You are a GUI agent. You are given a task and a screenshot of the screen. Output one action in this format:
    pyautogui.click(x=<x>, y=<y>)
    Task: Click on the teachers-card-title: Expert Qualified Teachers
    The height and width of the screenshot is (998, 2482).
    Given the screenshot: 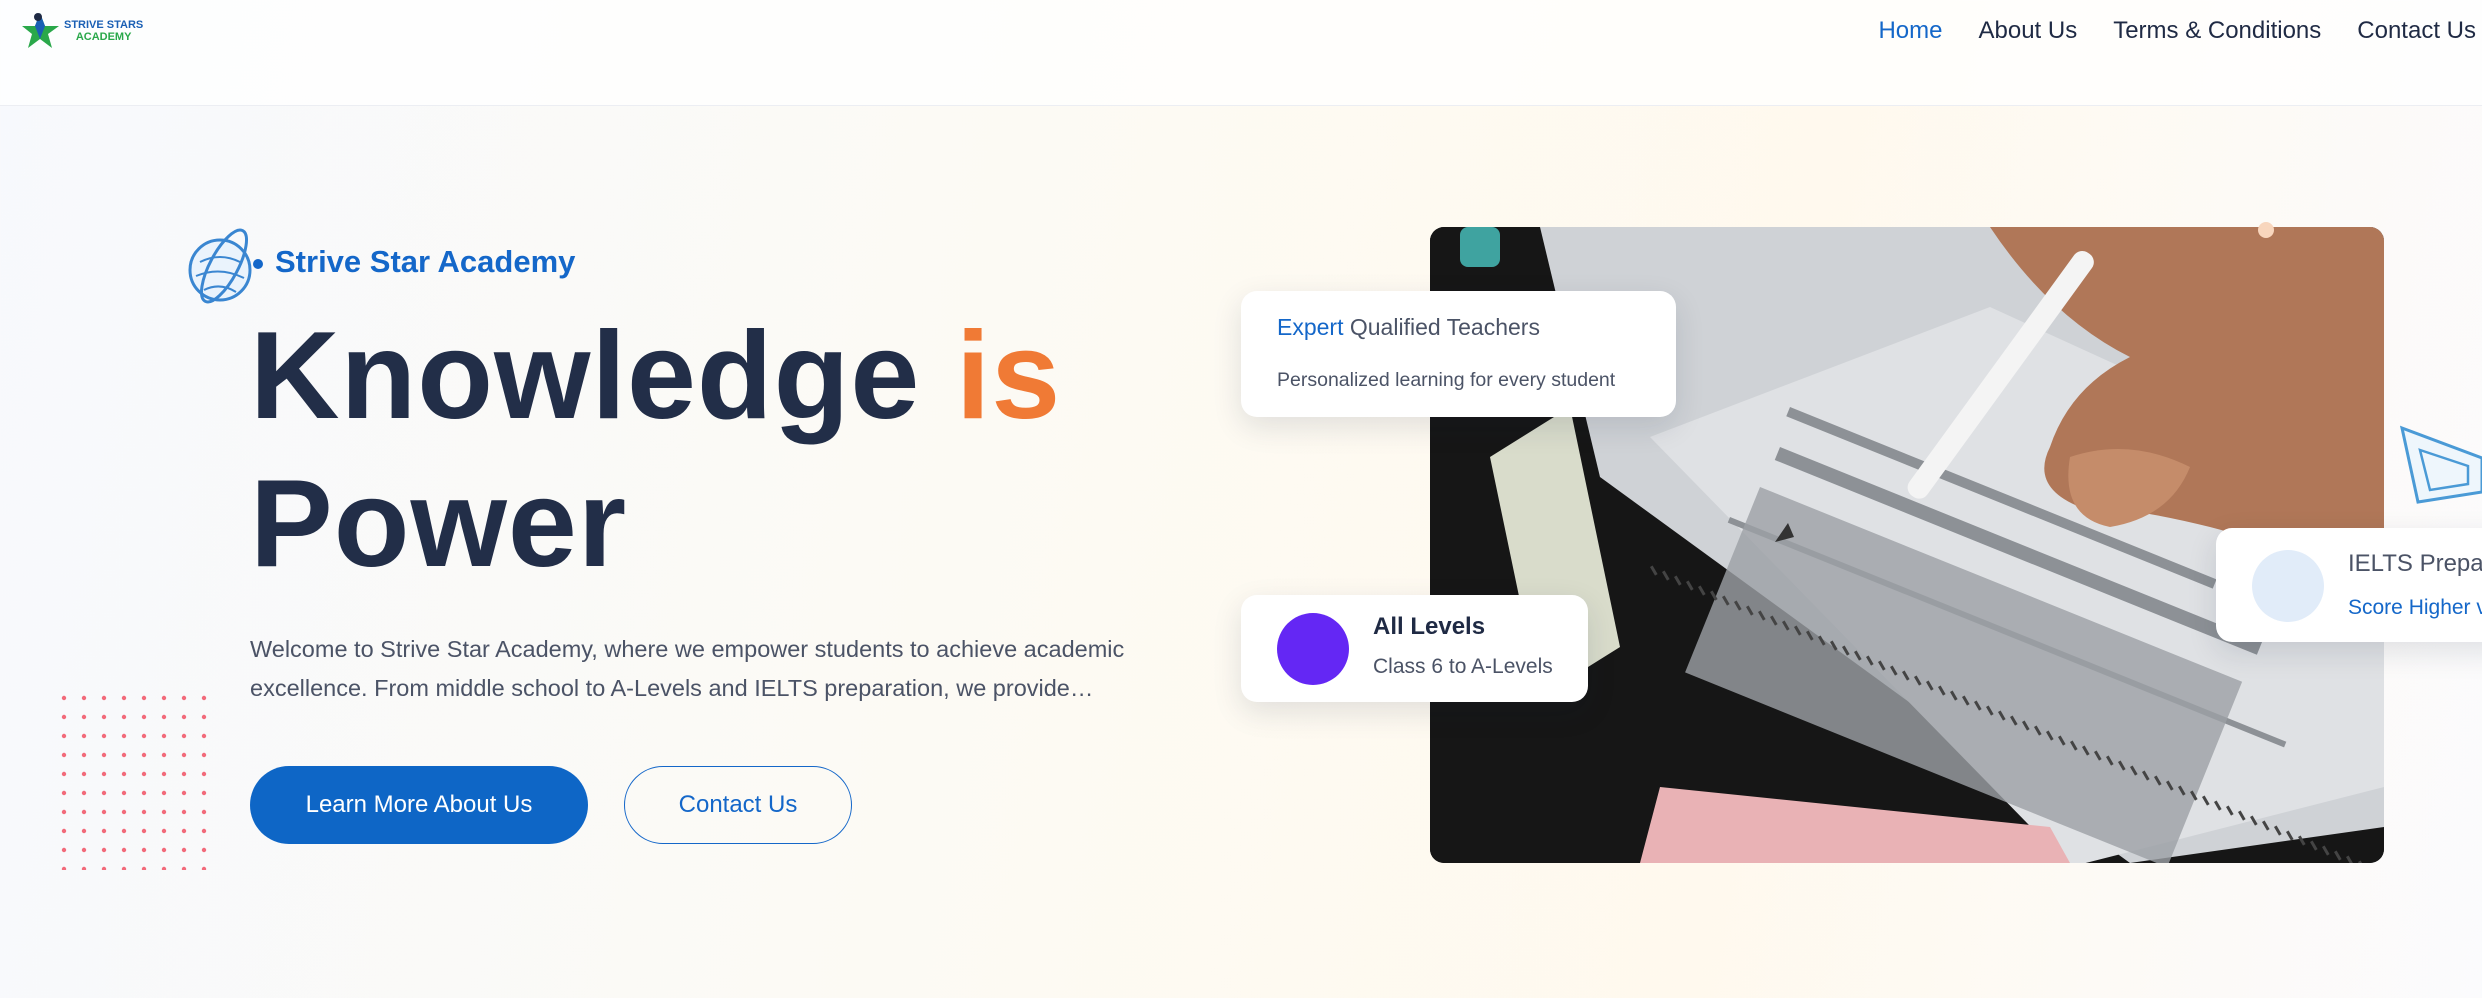 What is the action you would take?
    pyautogui.click(x=1408, y=327)
    